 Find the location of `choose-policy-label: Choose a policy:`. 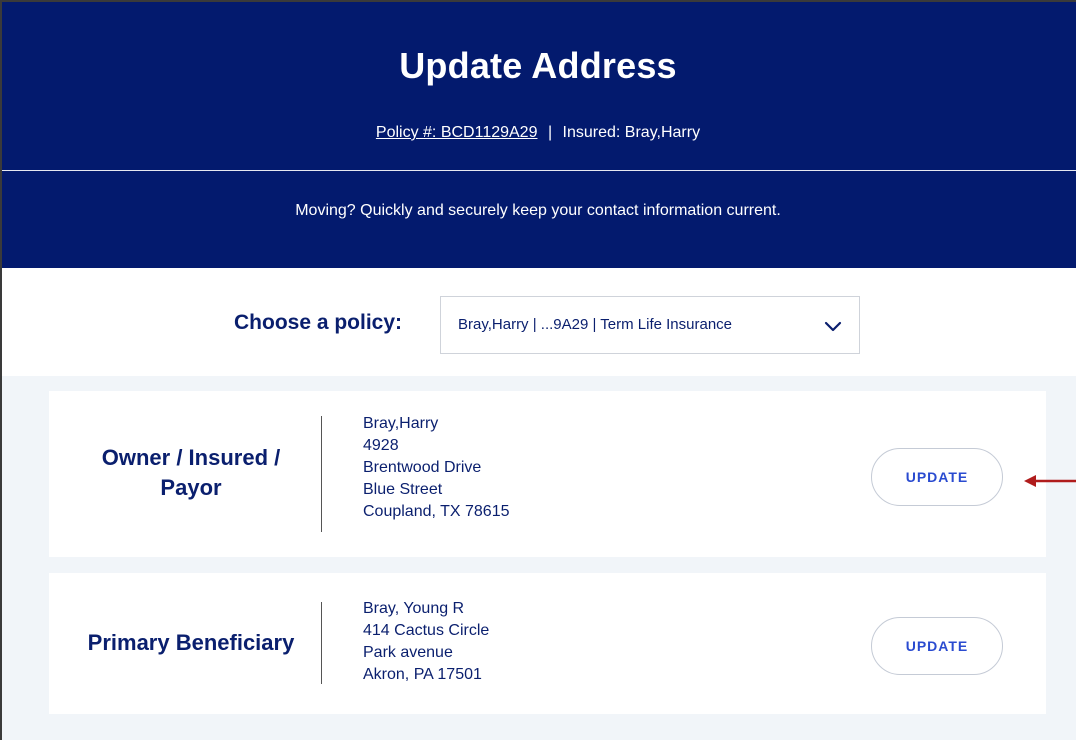

choose-policy-label: Choose a policy: is located at coordinates (318, 322).